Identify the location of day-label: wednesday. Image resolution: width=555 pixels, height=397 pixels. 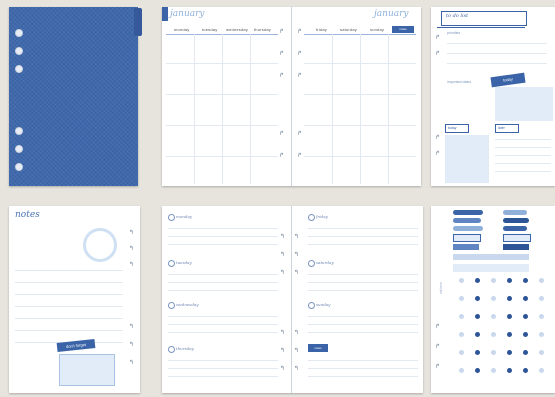
(187, 304).